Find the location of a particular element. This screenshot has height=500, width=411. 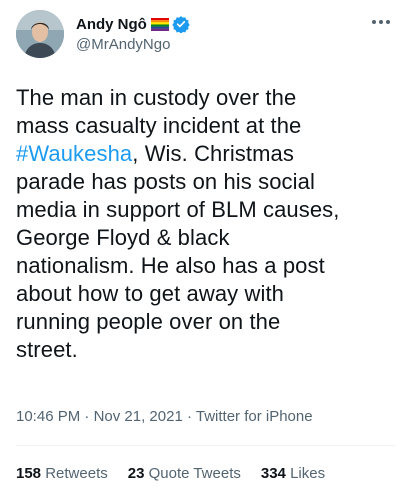

engagement-stats: 158 Retweets 23 Quote Tweets 334 Likes is located at coordinates (180, 473).